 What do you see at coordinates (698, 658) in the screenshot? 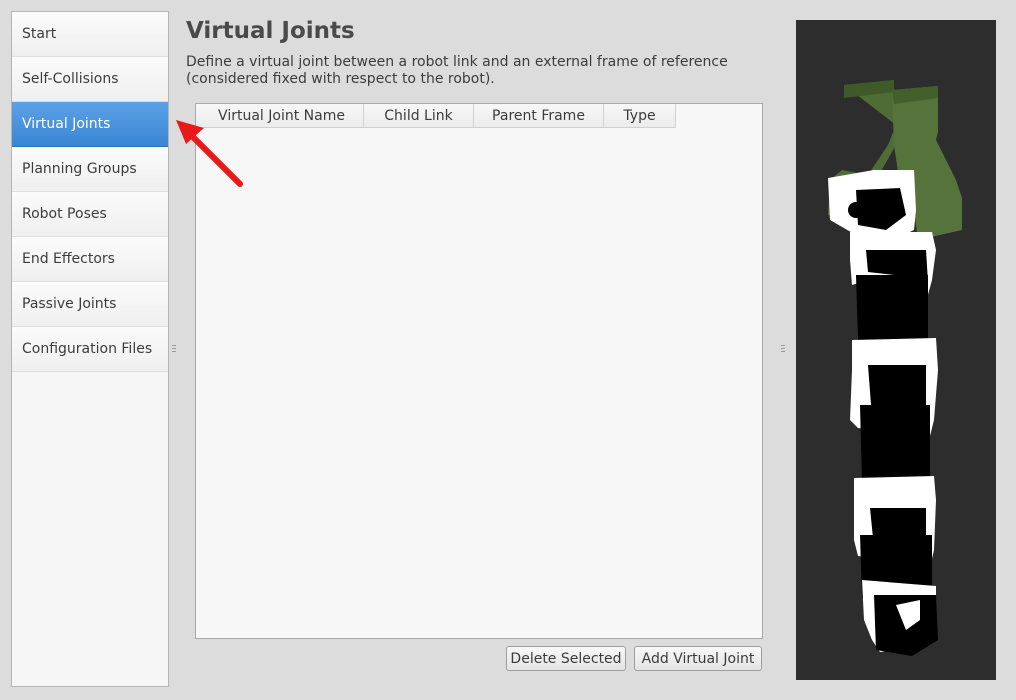
I see `add-virtual-joint-button: Add Virtual Joint` at bounding box center [698, 658].